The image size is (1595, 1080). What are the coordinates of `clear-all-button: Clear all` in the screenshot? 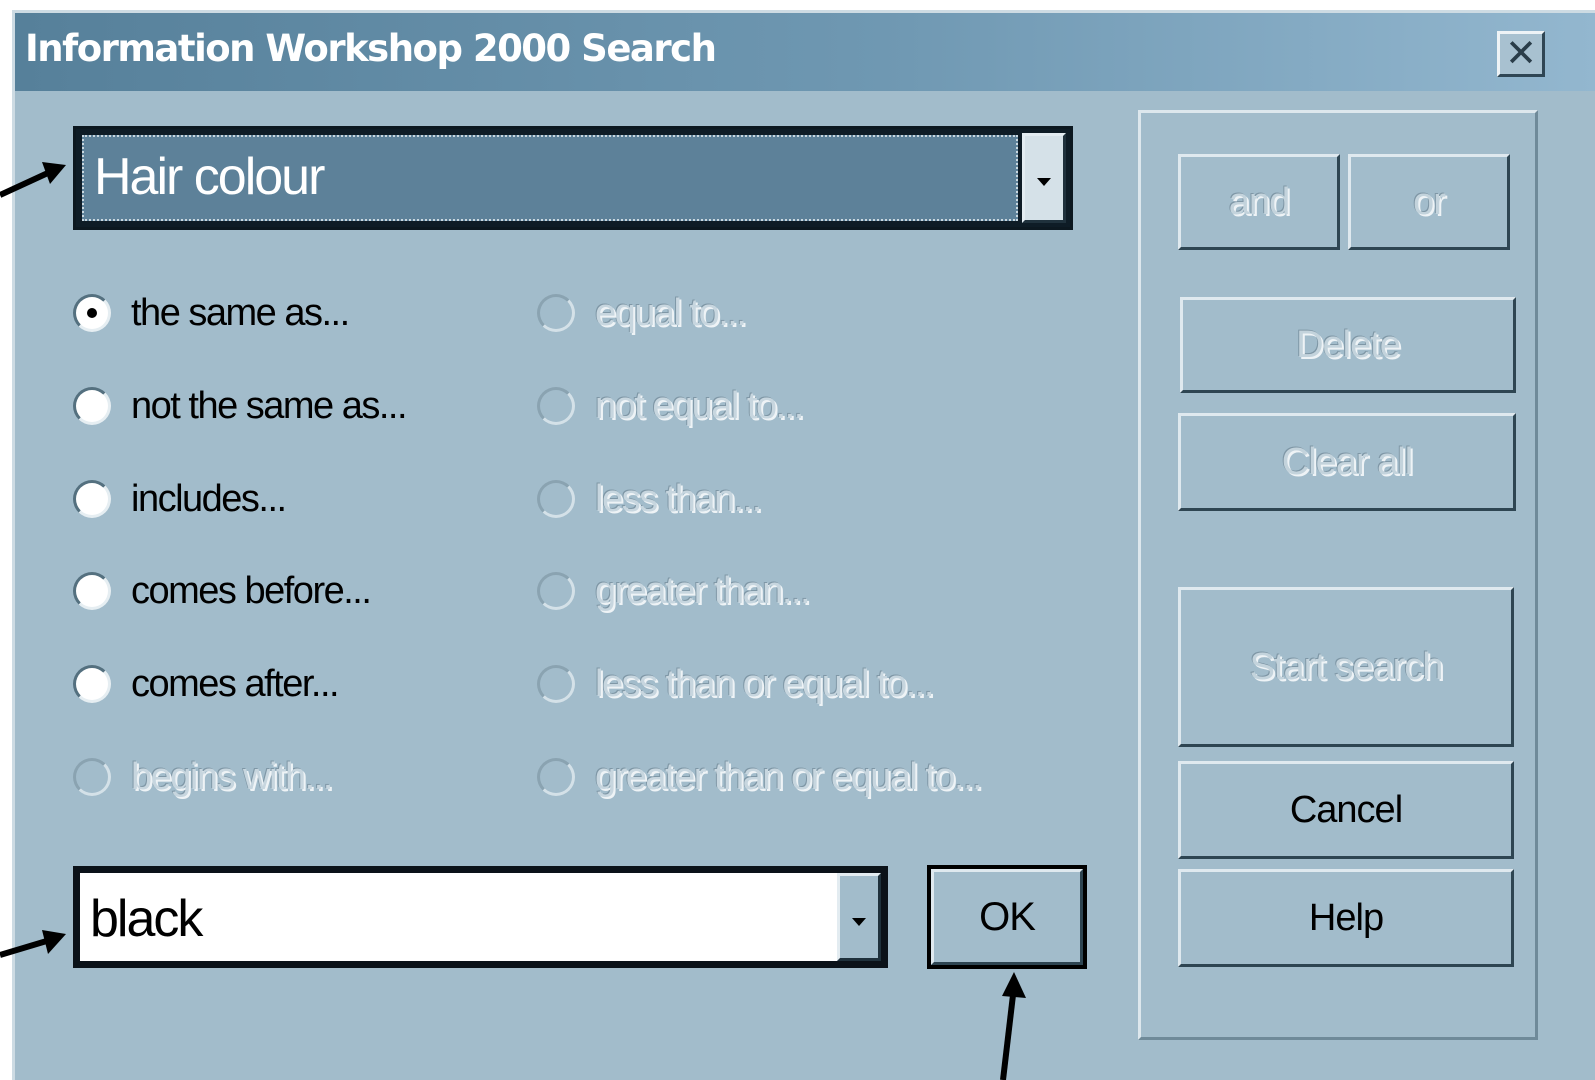 It's located at (1347, 462).